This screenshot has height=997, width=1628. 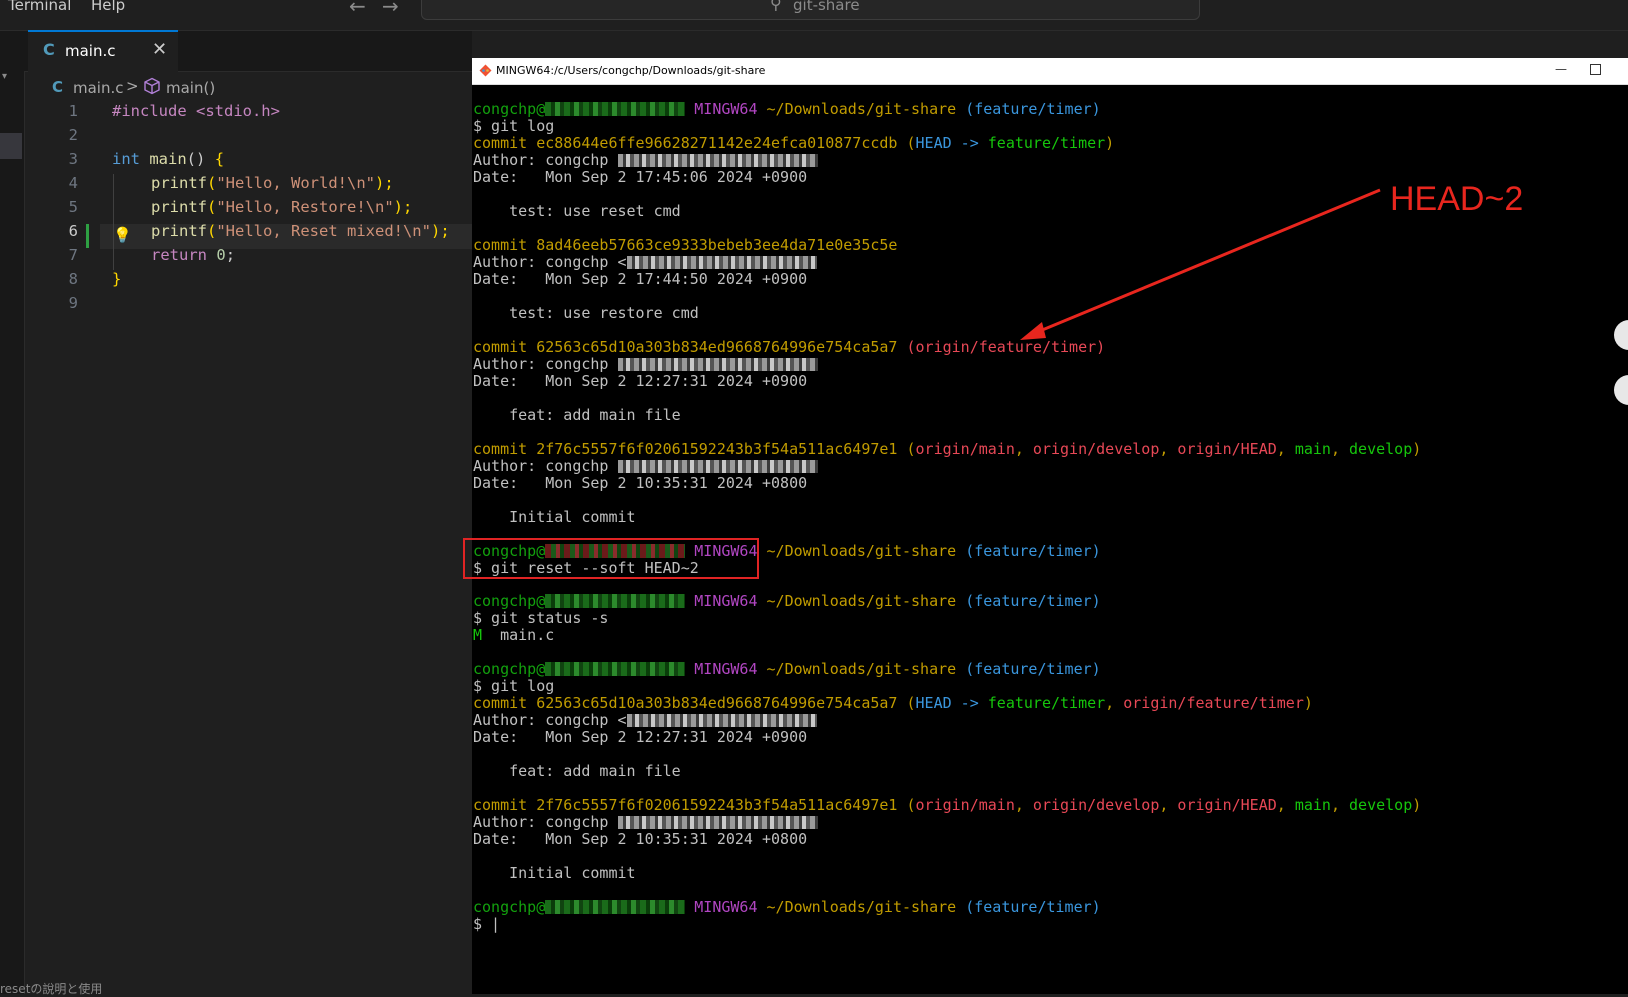 I want to click on string-literal: "Hello, Restore!\n", so click(x=305, y=207).